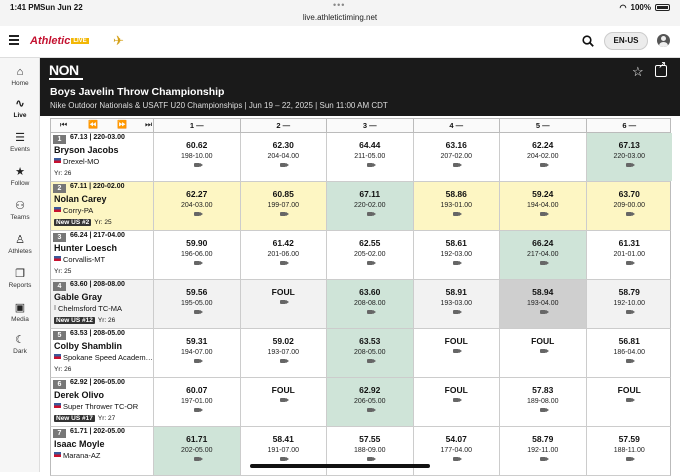 Image resolution: width=680 pixels, height=476 pixels. Describe the element at coordinates (93, 124) in the screenshot. I see `previous-icon: ⏪` at that location.